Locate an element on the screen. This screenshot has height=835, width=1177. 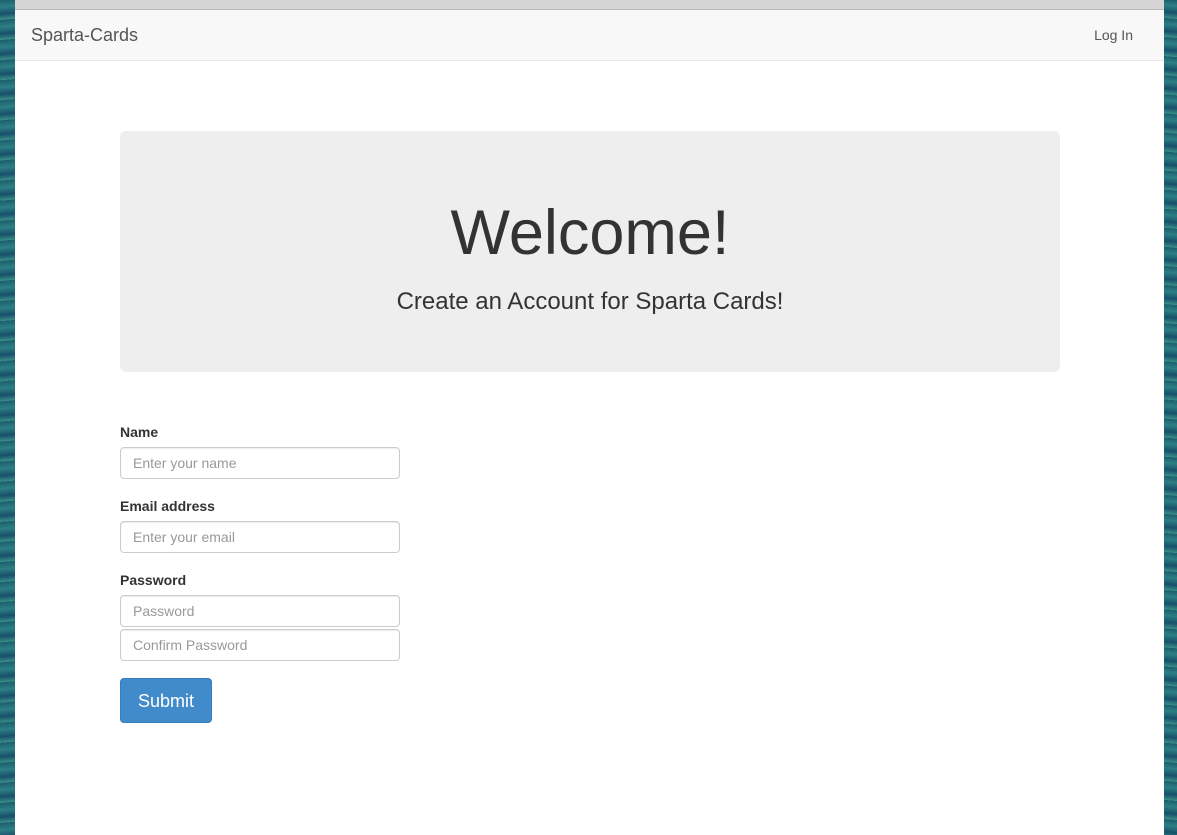
desktop-background-right is located at coordinates (1170, 417).